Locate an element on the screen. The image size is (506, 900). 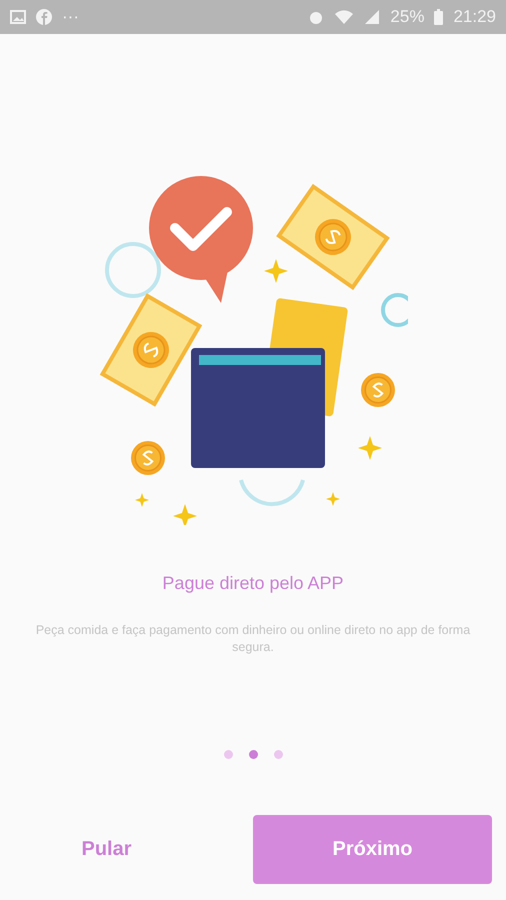
wifi-icon is located at coordinates (344, 17).